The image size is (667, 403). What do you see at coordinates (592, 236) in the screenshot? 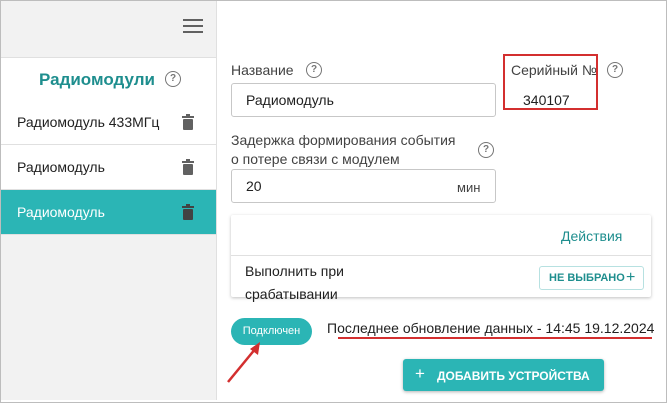
I see `actions-title: Действия` at bounding box center [592, 236].